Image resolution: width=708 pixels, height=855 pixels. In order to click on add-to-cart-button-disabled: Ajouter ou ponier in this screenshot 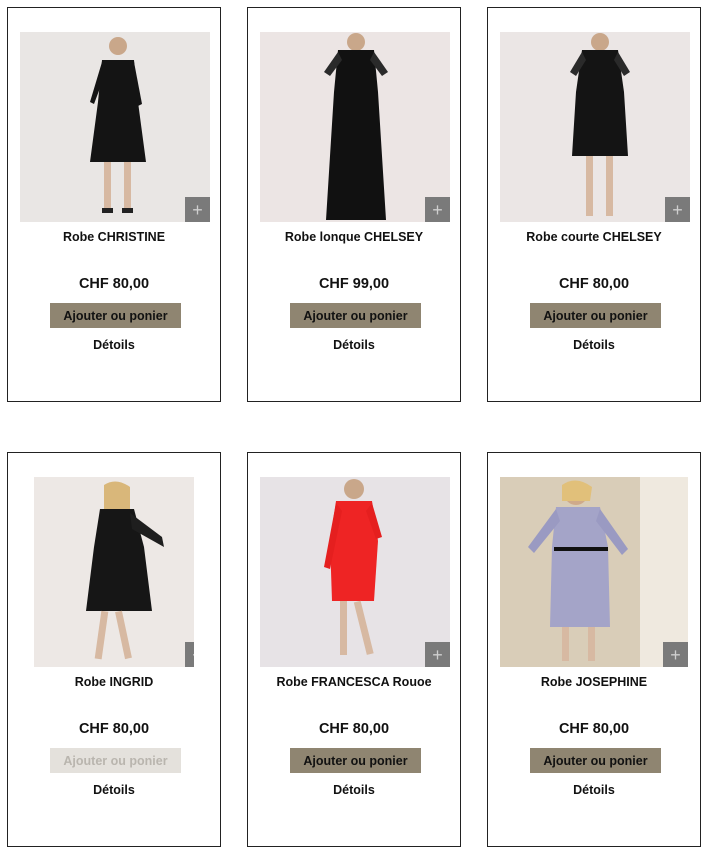, I will do `click(115, 760)`.